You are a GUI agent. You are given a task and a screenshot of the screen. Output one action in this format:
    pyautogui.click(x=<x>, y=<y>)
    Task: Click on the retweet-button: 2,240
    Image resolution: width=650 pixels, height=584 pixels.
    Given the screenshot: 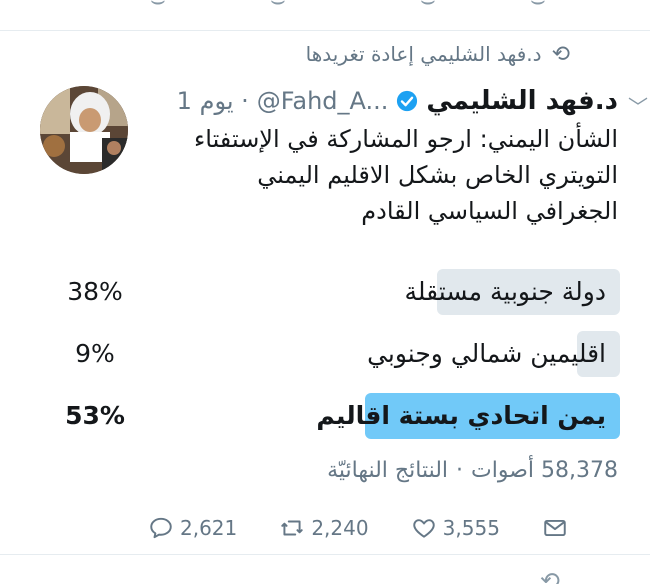 What is the action you would take?
    pyautogui.click(x=324, y=528)
    